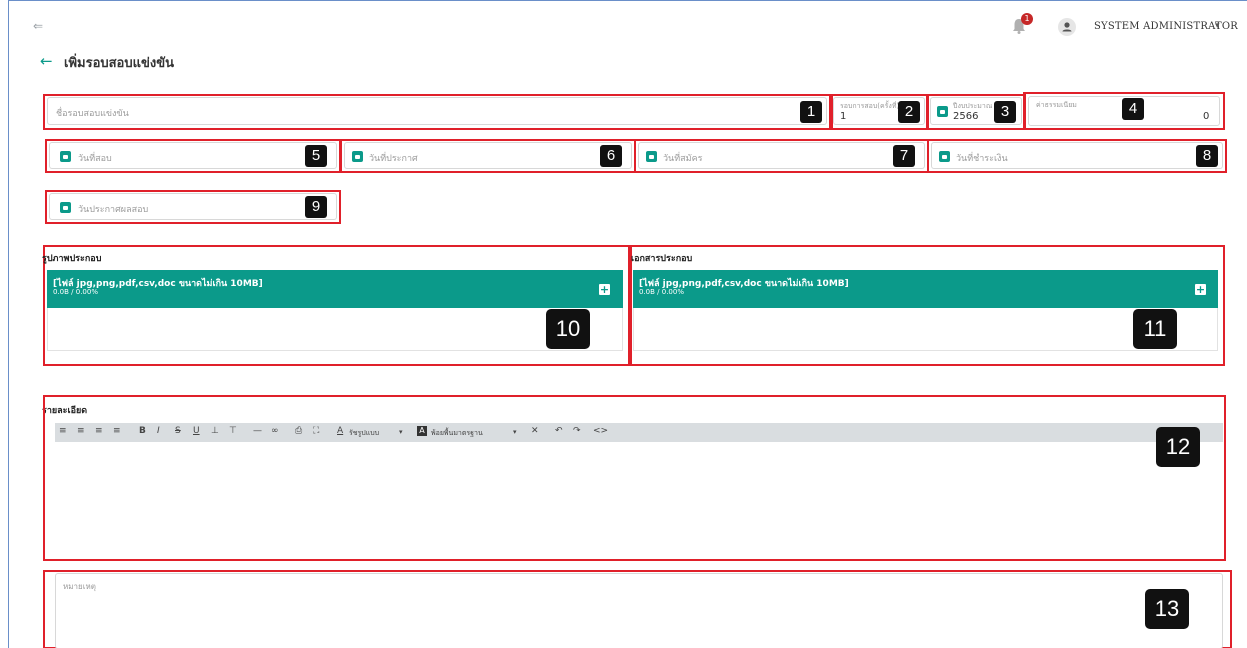  Describe the element at coordinates (982, 159) in the screenshot. I see `payment-date-placeholder: วันที่ชำระเงิน` at that location.